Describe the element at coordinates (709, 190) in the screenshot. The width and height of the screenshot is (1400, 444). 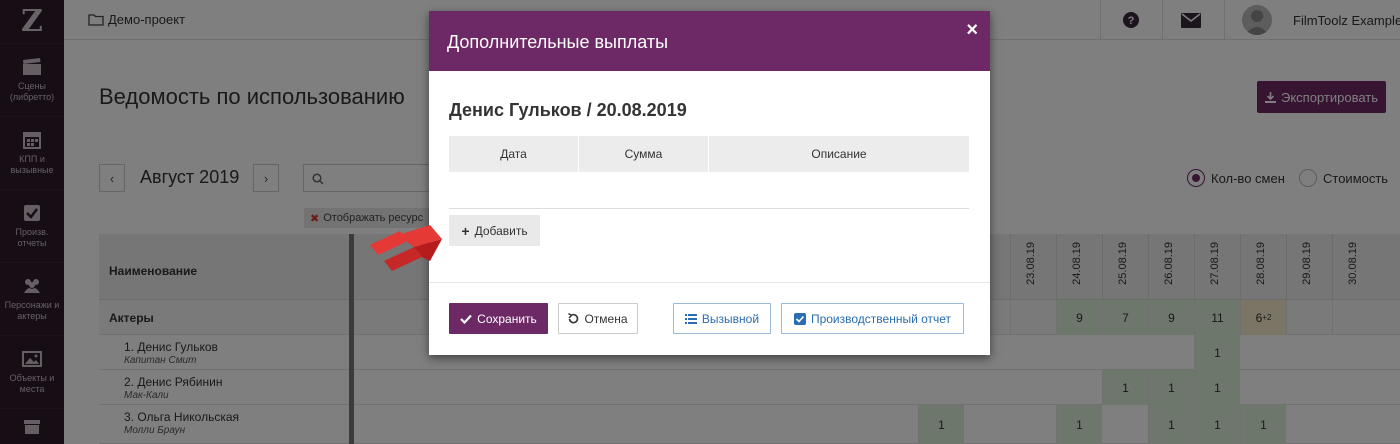
I see `payments-table-body` at that location.